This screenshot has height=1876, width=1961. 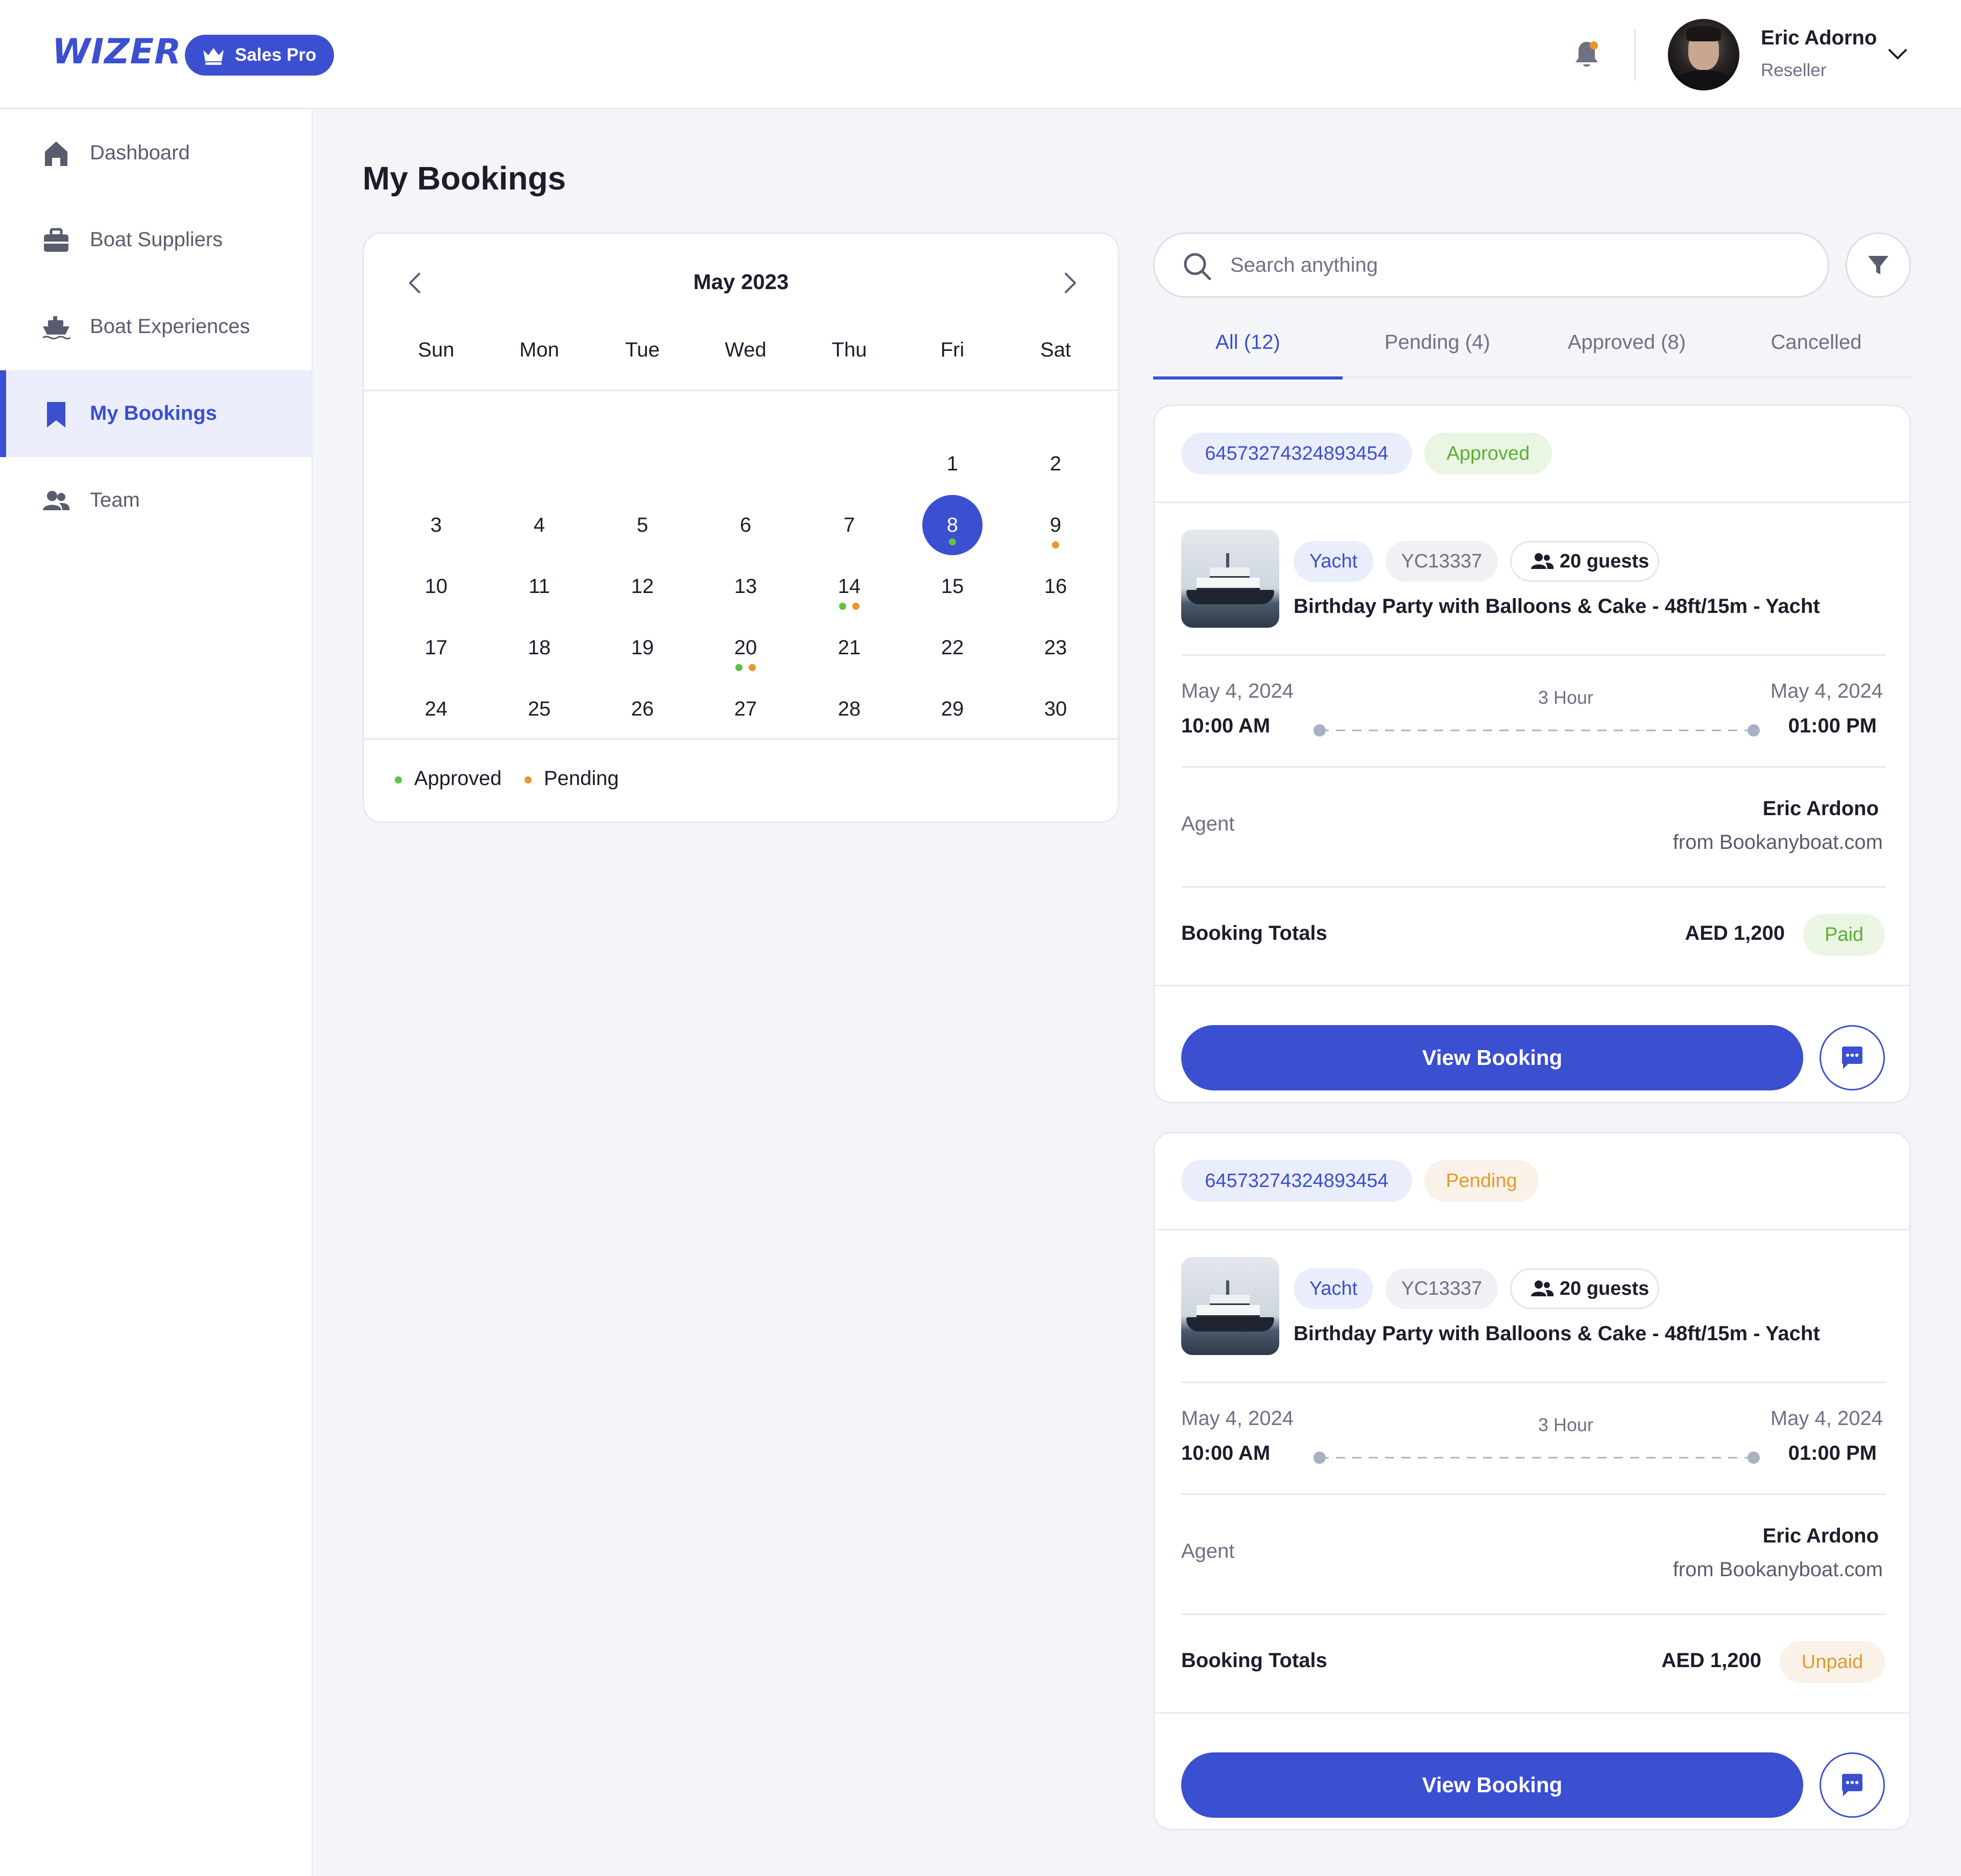 What do you see at coordinates (952, 463) in the screenshot?
I see `calendar-day: 1` at bounding box center [952, 463].